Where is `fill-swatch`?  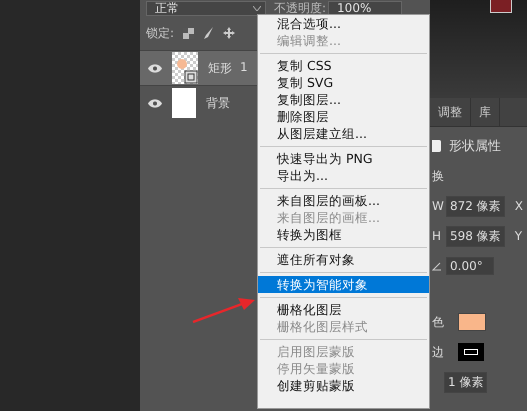
fill-swatch is located at coordinates (472, 322).